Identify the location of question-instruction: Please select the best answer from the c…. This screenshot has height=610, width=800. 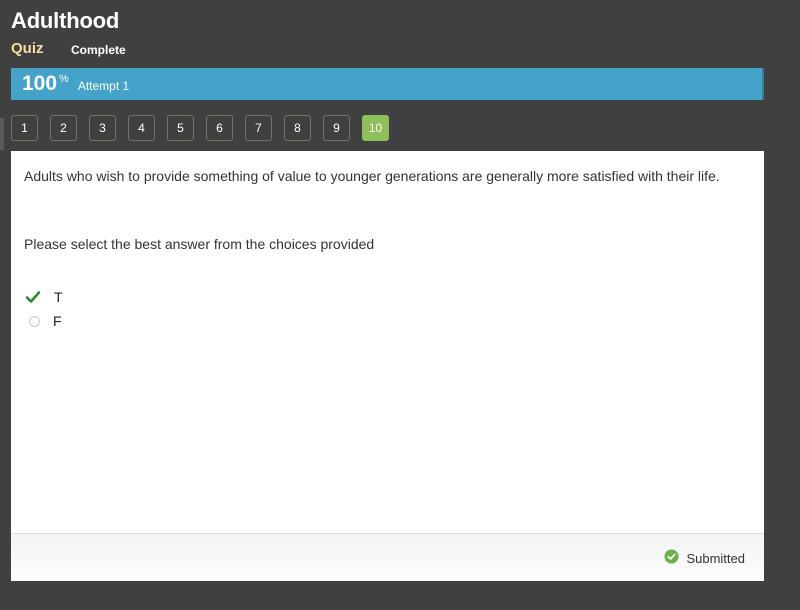
(199, 244).